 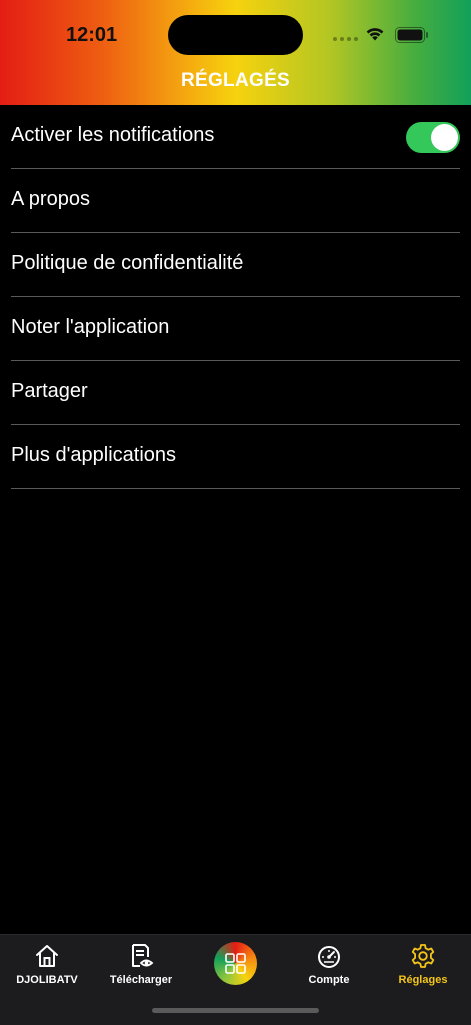 I want to click on tab-compte: Compte, so click(x=329, y=965).